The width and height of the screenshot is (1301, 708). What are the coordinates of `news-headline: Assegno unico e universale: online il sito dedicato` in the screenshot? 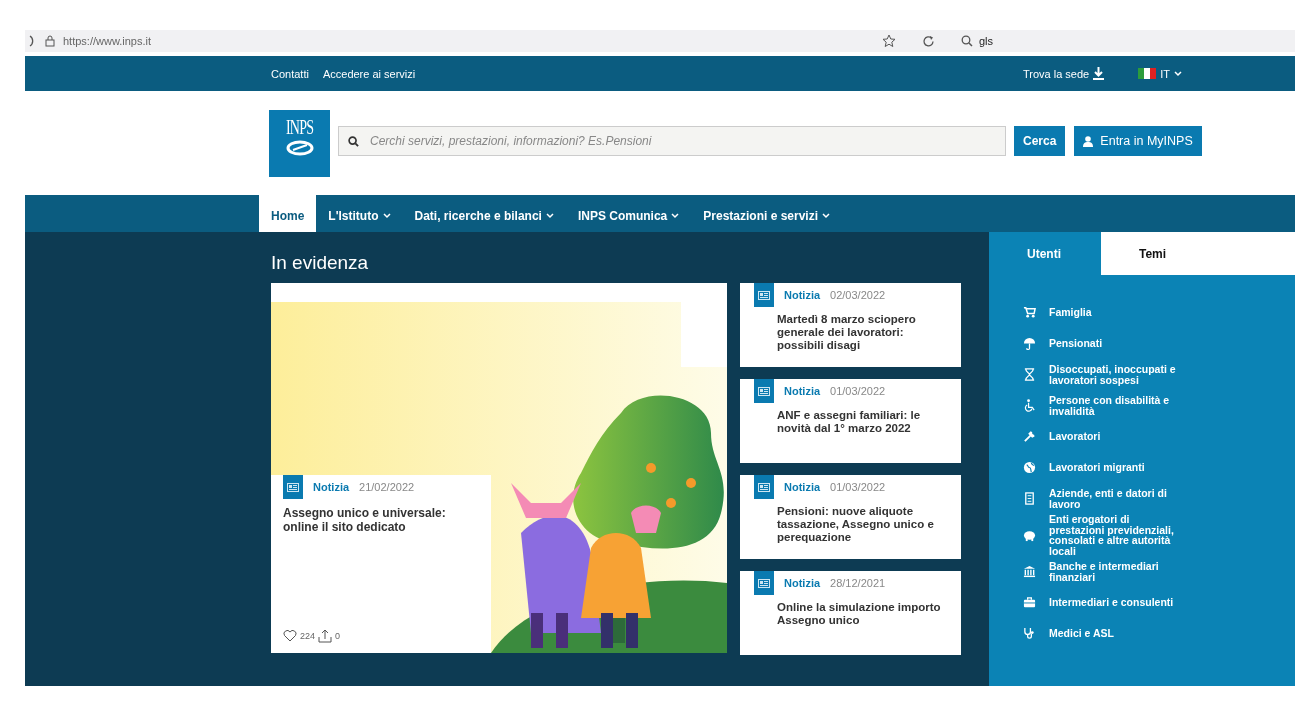 It's located at (381, 521).